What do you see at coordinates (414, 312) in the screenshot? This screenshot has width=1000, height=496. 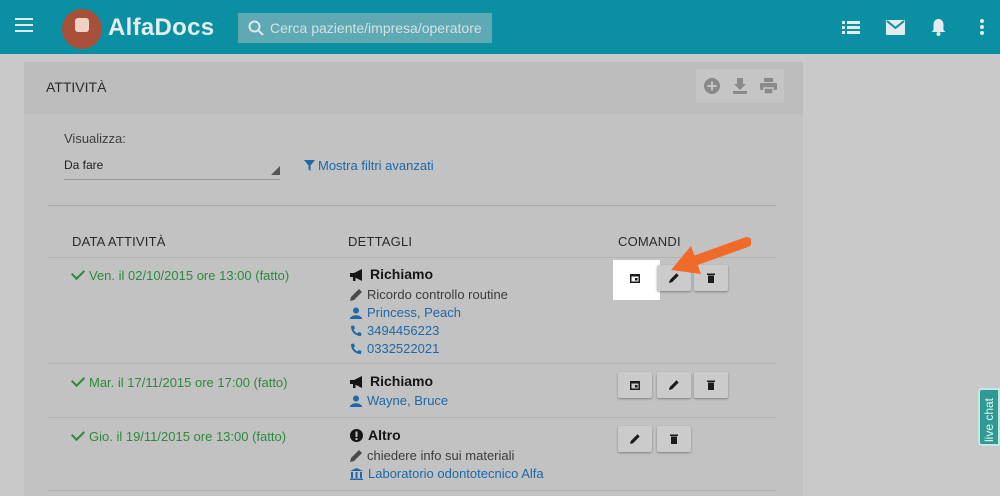 I see `patient-name: Princess, Peach` at bounding box center [414, 312].